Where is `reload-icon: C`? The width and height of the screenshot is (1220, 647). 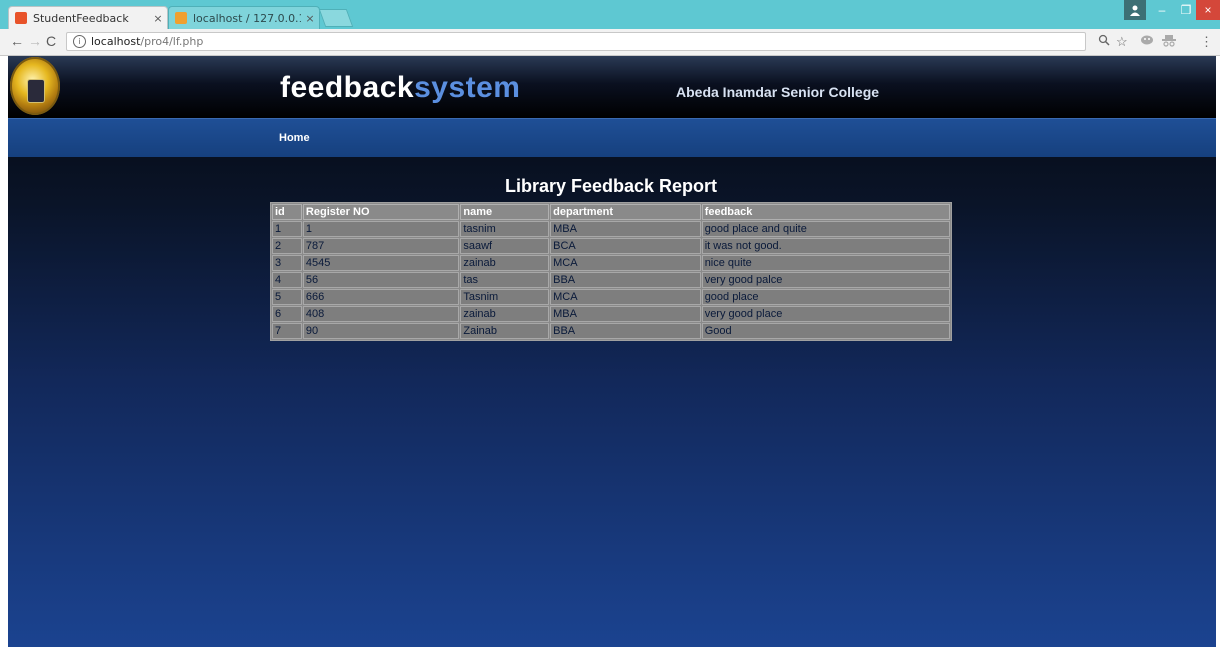
reload-icon: C is located at coordinates (51, 41).